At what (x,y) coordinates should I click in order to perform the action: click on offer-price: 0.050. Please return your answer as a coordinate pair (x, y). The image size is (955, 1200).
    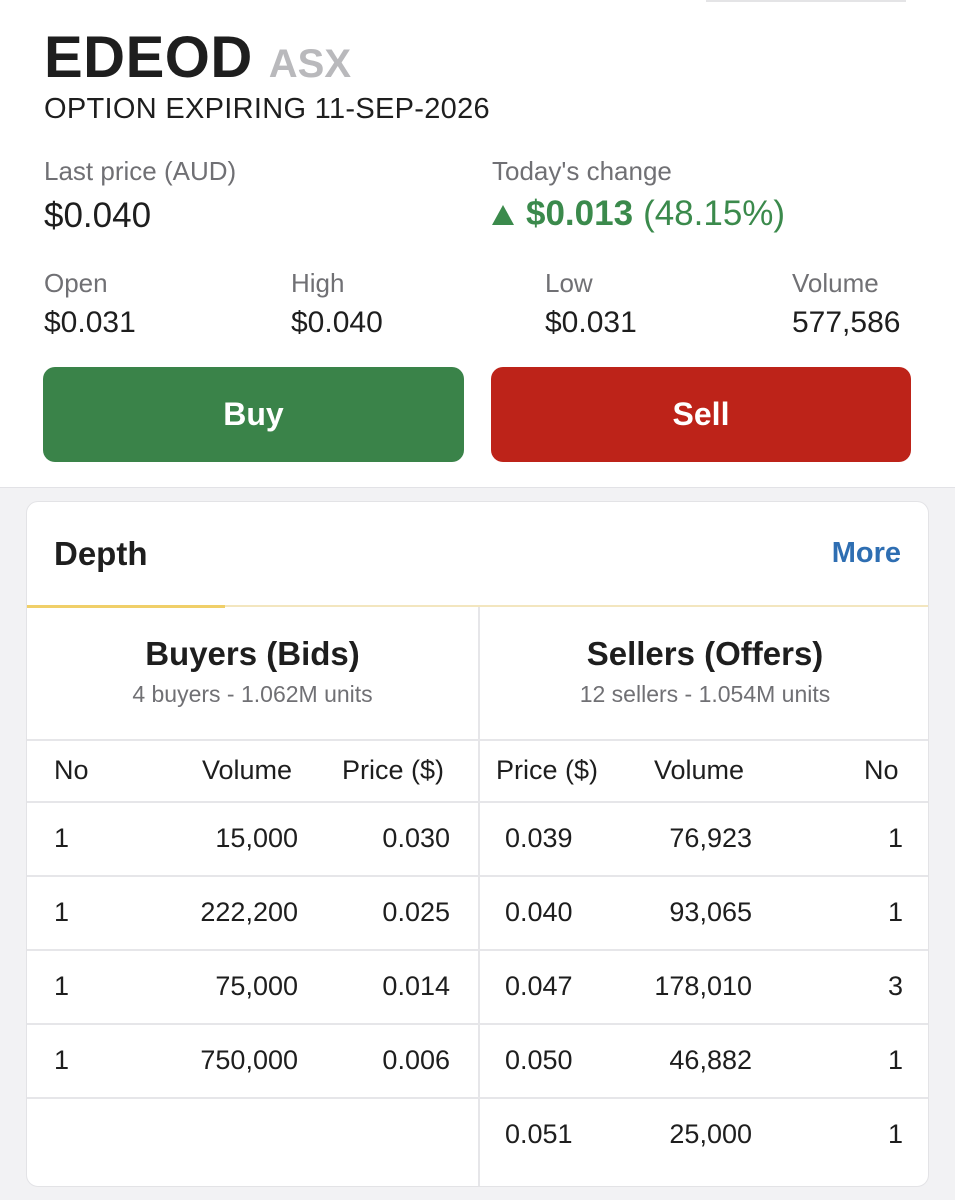
    Looking at the image, I should click on (539, 1060).